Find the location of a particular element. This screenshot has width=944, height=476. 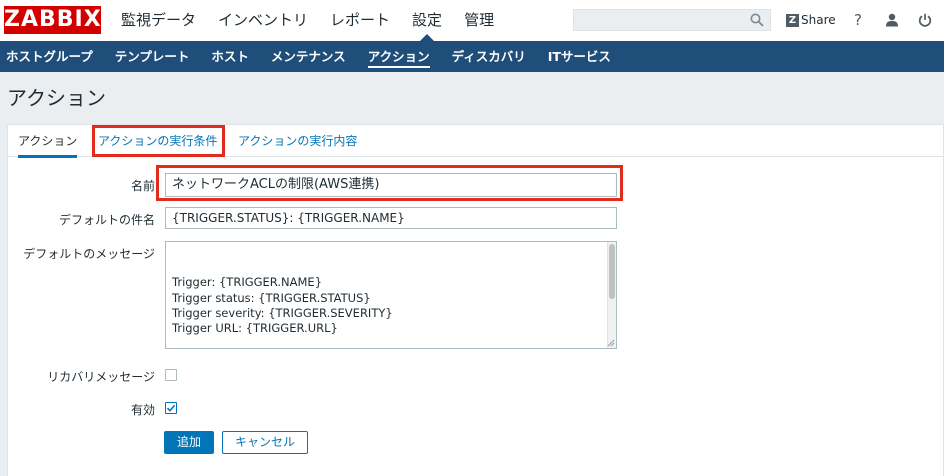

subnav-actions: アクション is located at coordinates (399, 56).